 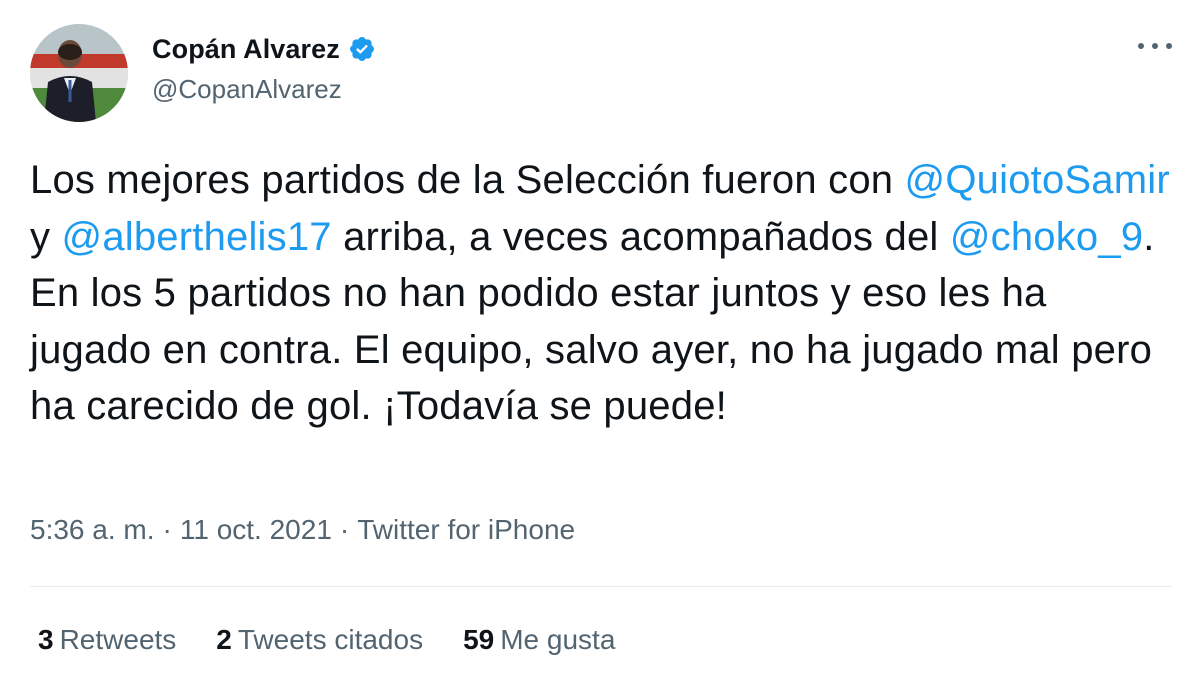 What do you see at coordinates (256, 530) in the screenshot?
I see `tweet-date: 11 oct. 2021` at bounding box center [256, 530].